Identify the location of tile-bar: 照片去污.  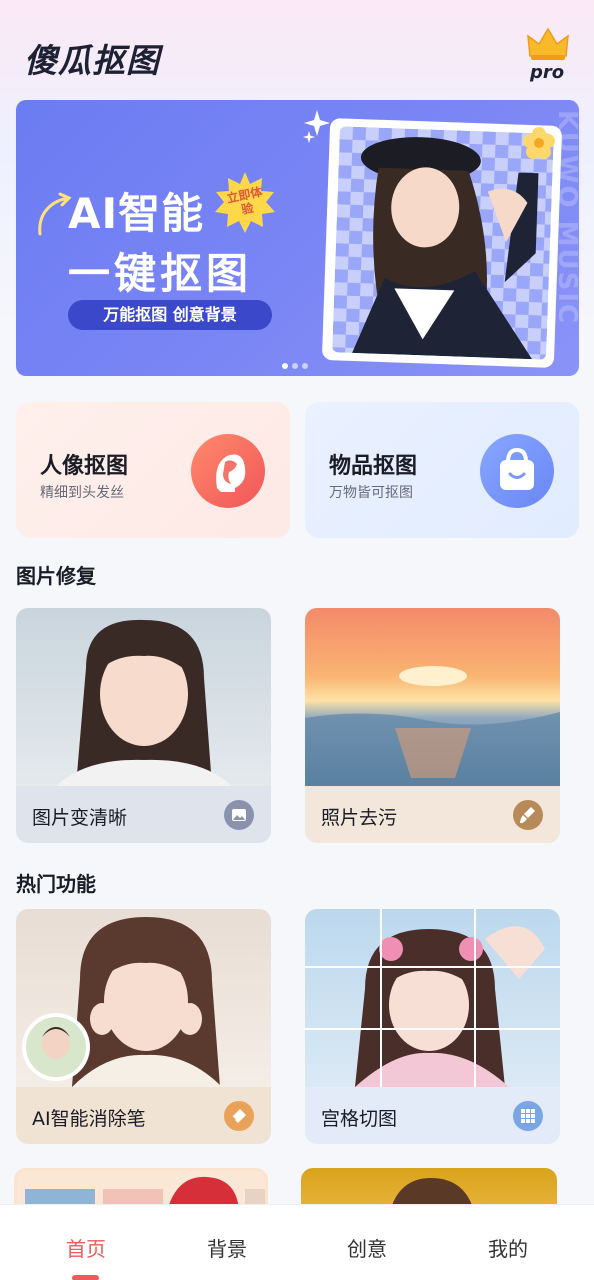
(432, 814).